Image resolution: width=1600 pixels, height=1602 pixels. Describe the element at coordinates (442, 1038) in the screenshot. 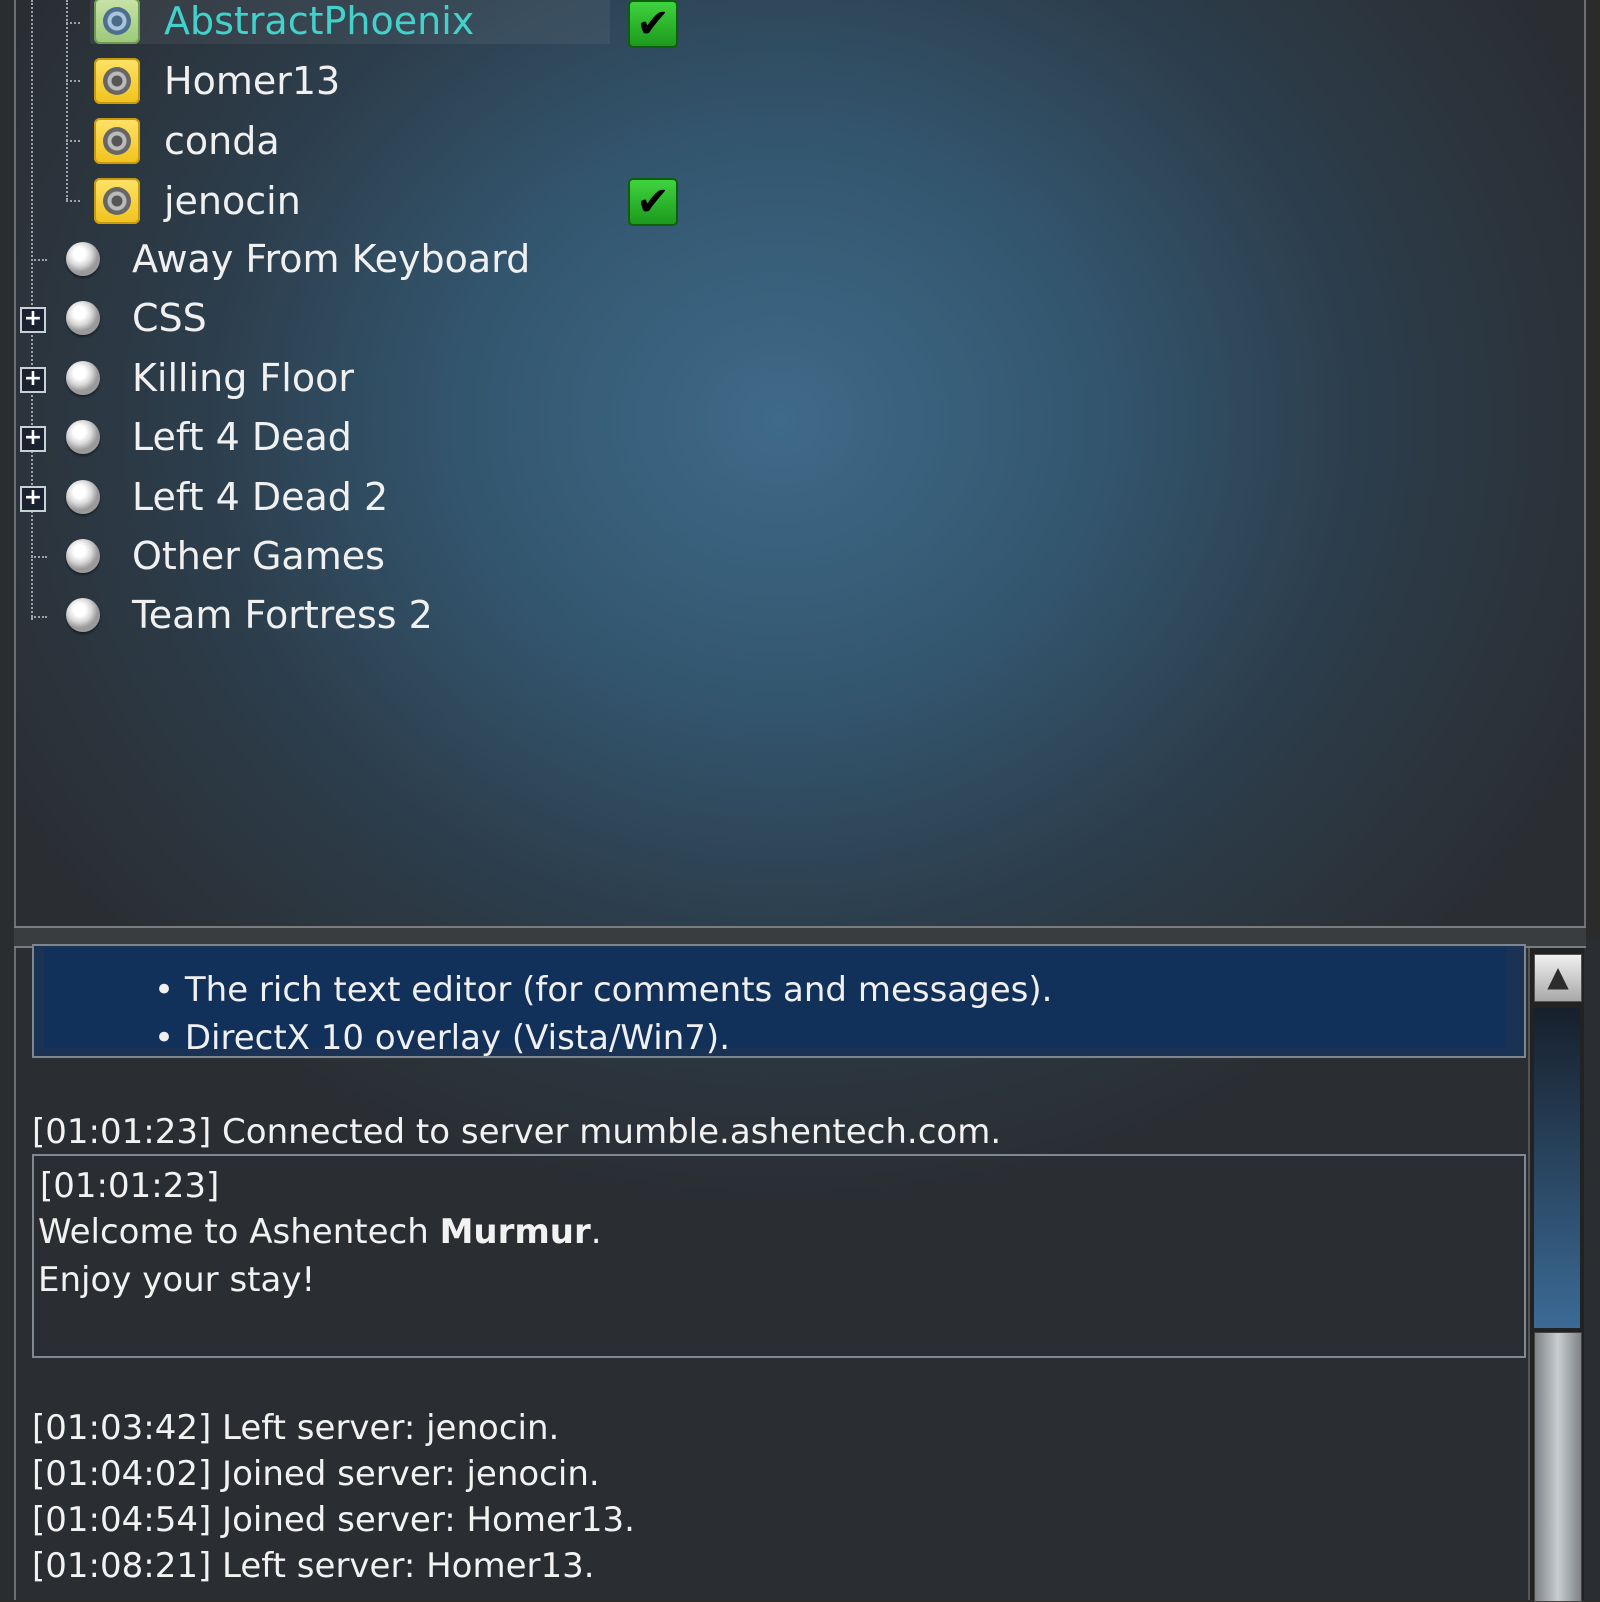

I see `change-item: • DirectX 10 overlay (Vista/Win7).` at that location.